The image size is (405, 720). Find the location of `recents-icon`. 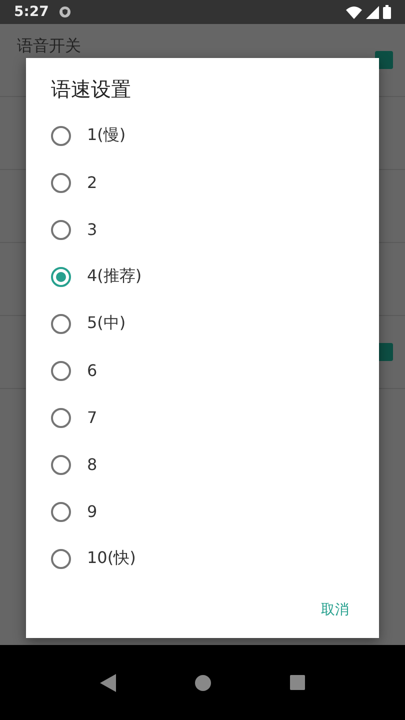

recents-icon is located at coordinates (298, 682).